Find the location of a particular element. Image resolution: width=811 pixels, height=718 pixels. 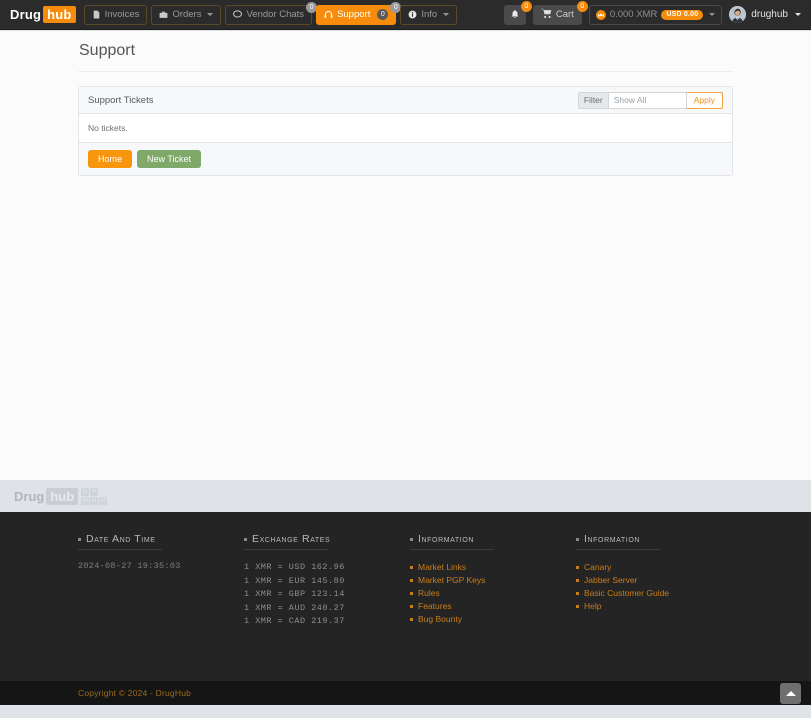

nav-item-label: Orders is located at coordinates (187, 14).